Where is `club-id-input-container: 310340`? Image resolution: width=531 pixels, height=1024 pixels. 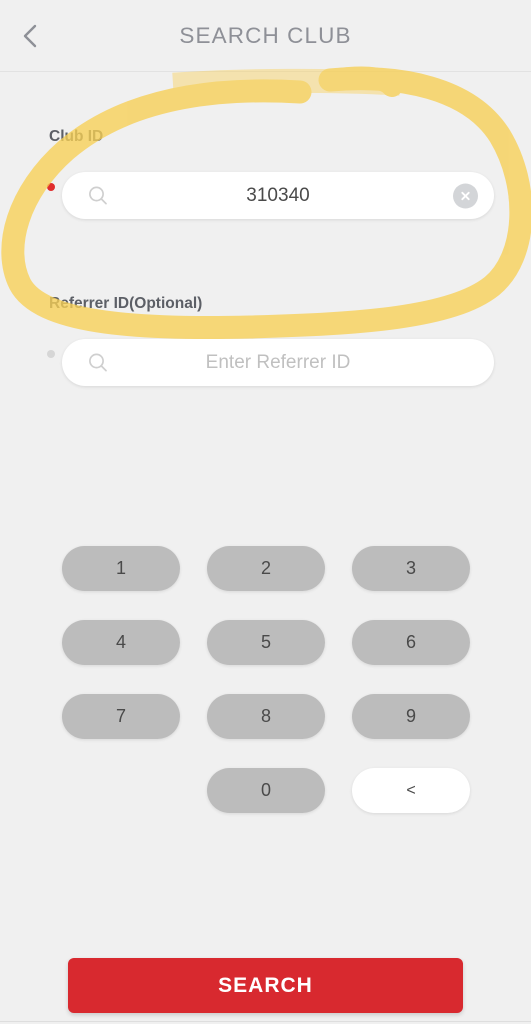 club-id-input-container: 310340 is located at coordinates (278, 195).